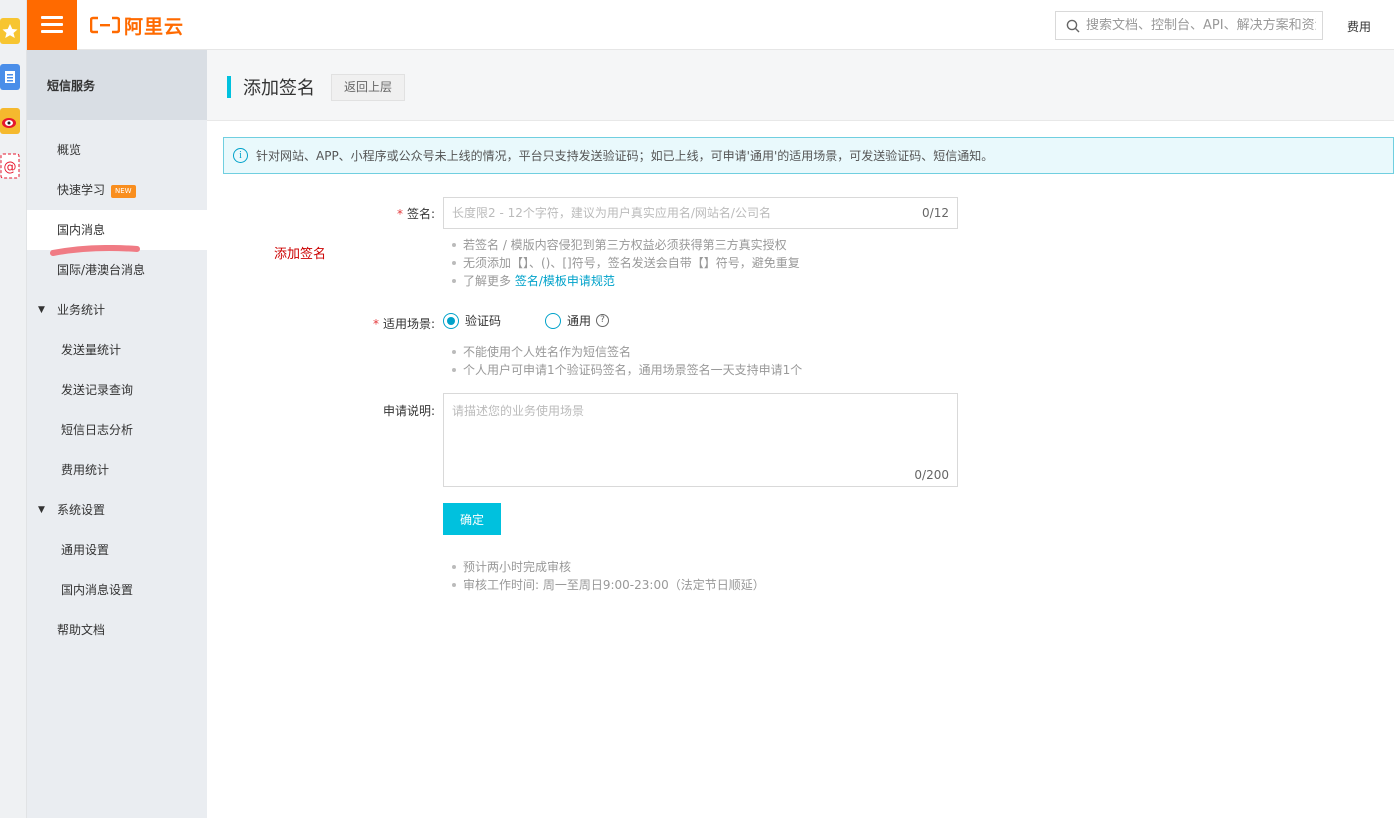 The image size is (1394, 818). Describe the element at coordinates (1073, 25) in the screenshot. I see `search-icon` at that location.